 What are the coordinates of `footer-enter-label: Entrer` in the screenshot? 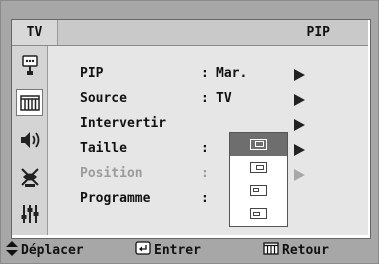 It's located at (177, 250).